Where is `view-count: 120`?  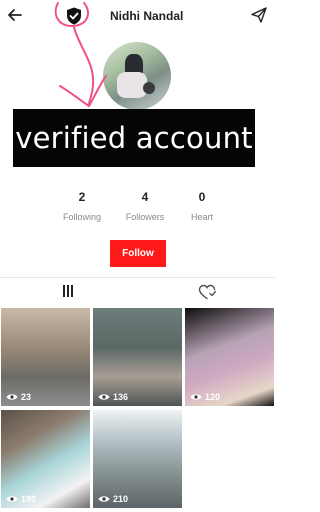
view-count: 120 is located at coordinates (205, 397).